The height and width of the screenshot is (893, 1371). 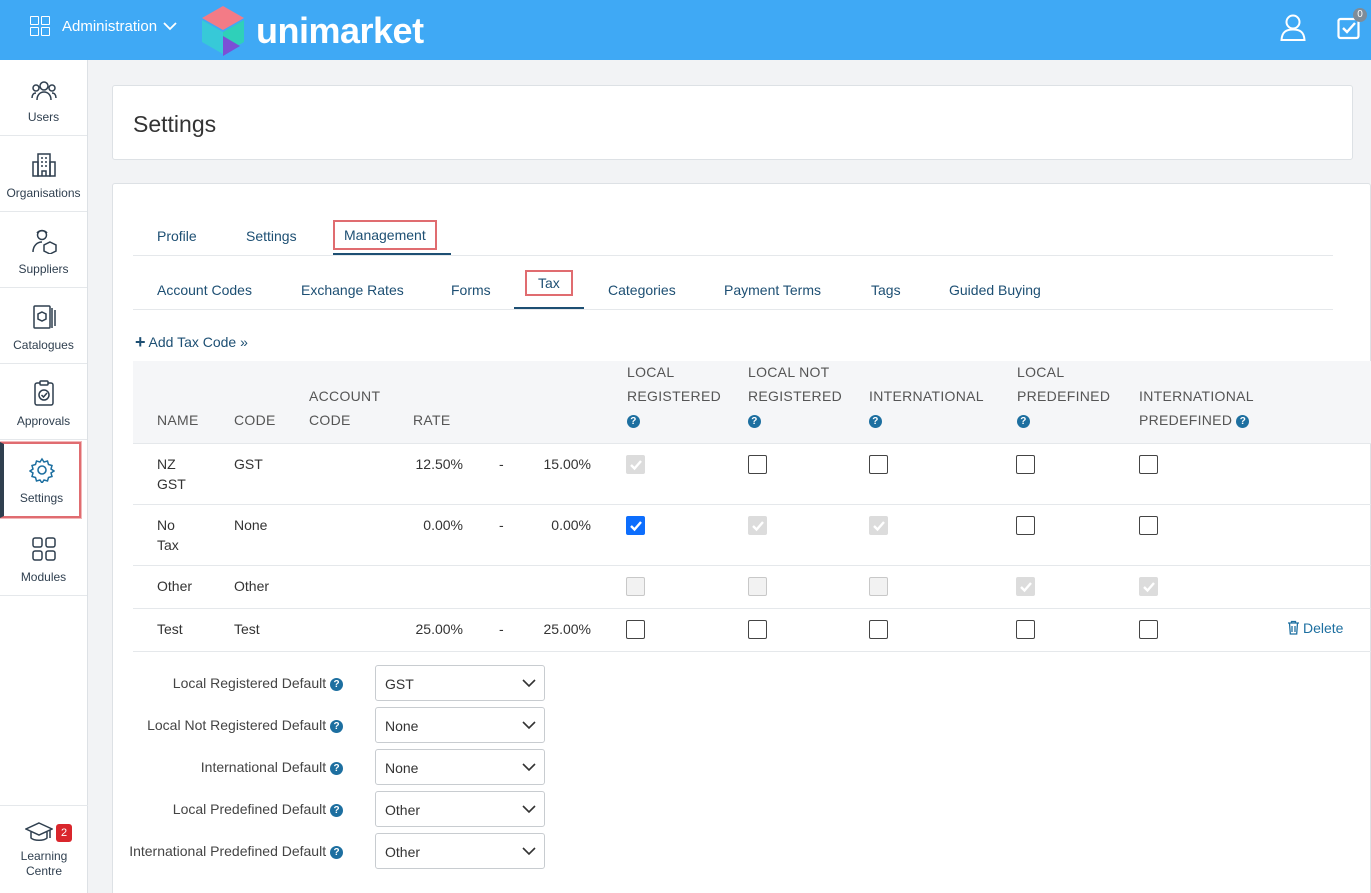 What do you see at coordinates (352, 290) in the screenshot?
I see `subtab-exchange-rates: Exchange Rates` at bounding box center [352, 290].